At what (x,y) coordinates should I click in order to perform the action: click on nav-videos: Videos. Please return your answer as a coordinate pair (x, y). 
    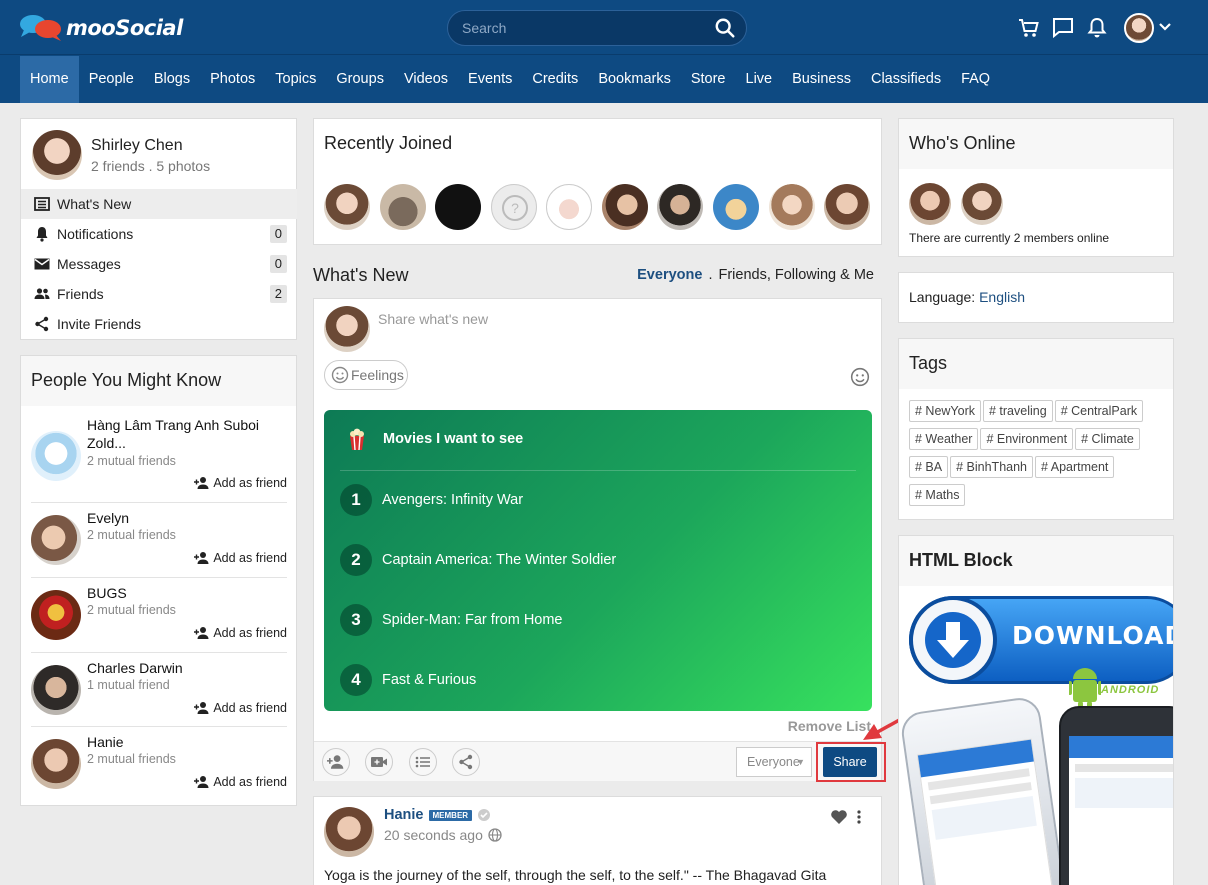
    Looking at the image, I should click on (426, 79).